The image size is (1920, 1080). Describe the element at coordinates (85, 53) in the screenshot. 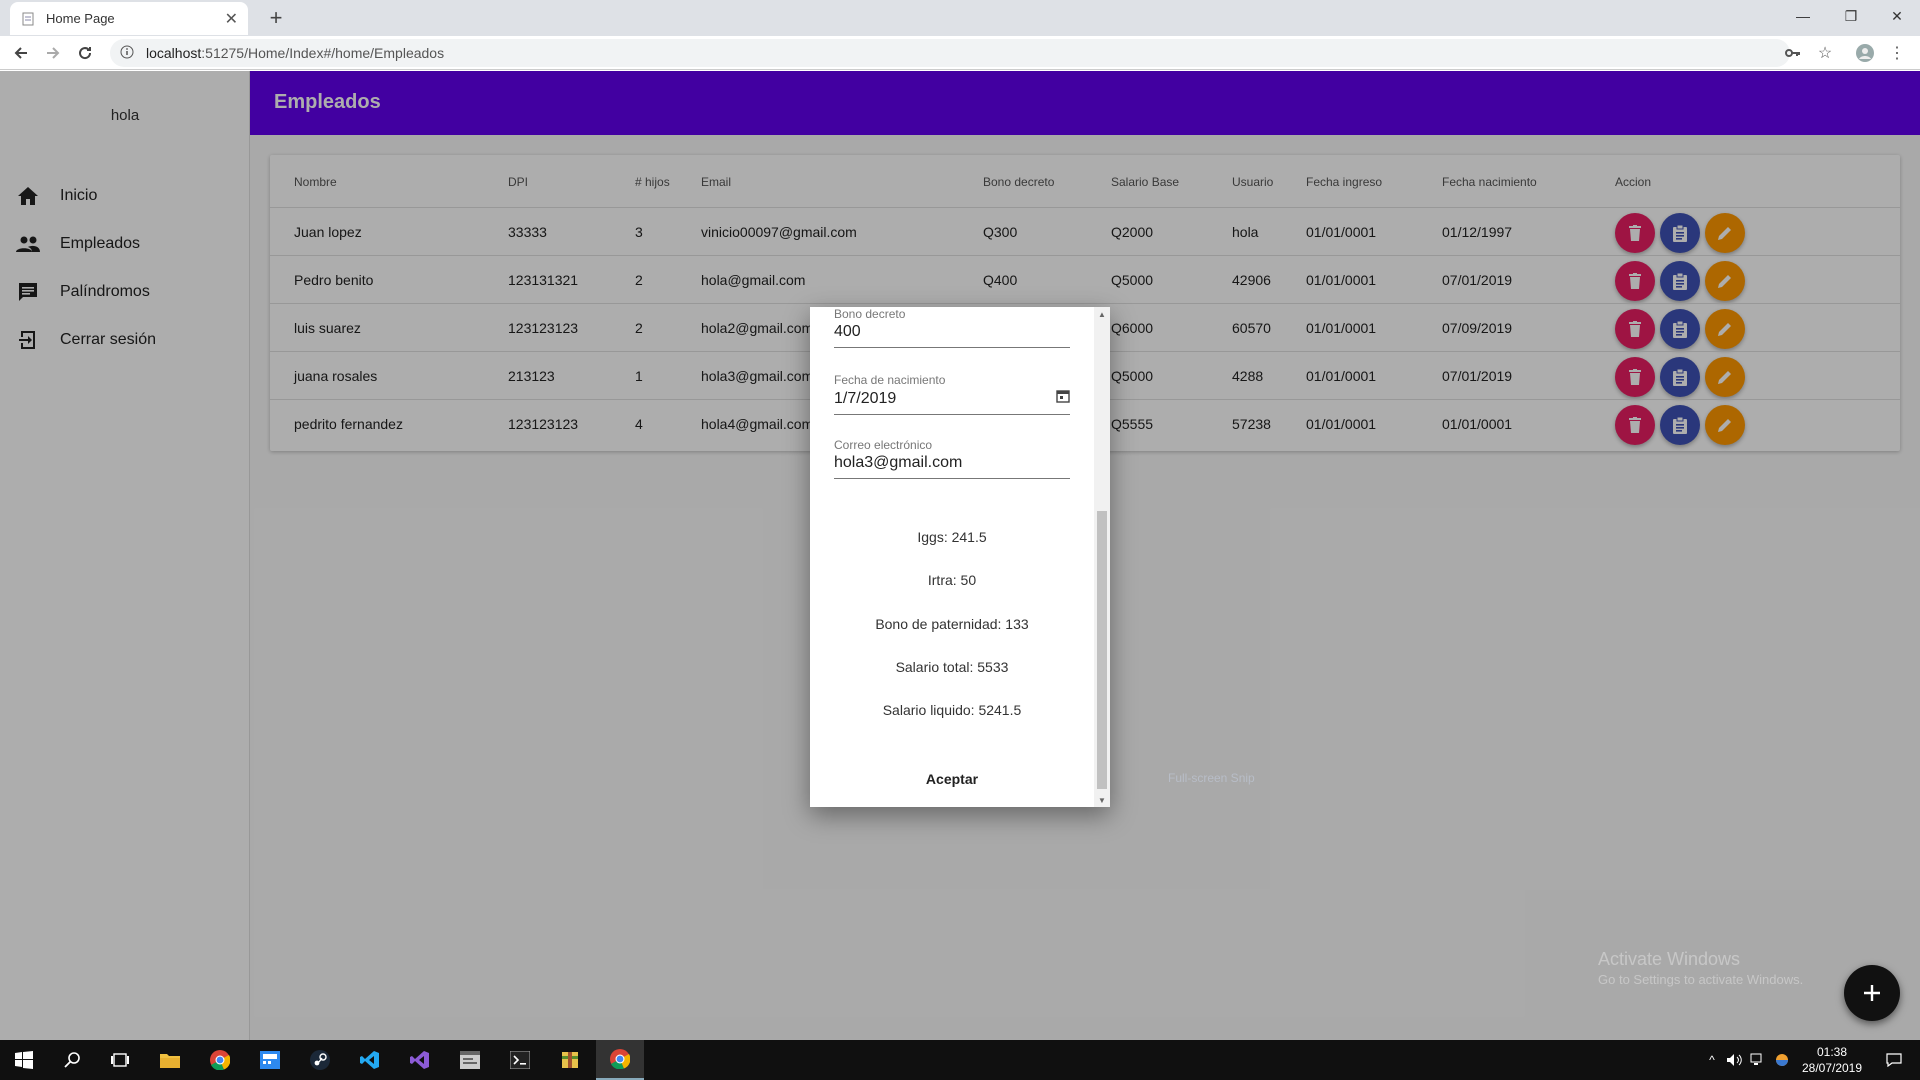

I see `reload-icon` at that location.